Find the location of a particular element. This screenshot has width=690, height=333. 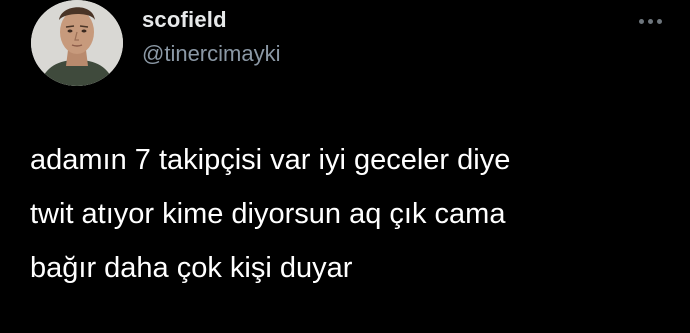

tweet-text-line: adamın 7 takipçisi var iyi geceler diye is located at coordinates (270, 160).